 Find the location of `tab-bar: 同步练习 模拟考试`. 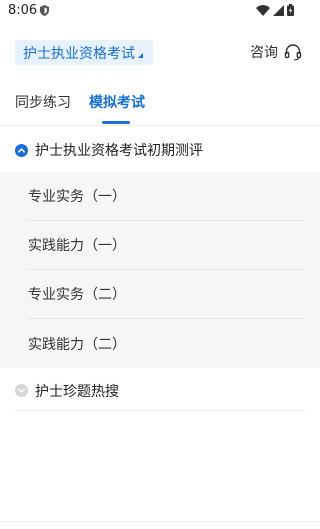

tab-bar: 同步练习 模拟考试 is located at coordinates (160, 107).